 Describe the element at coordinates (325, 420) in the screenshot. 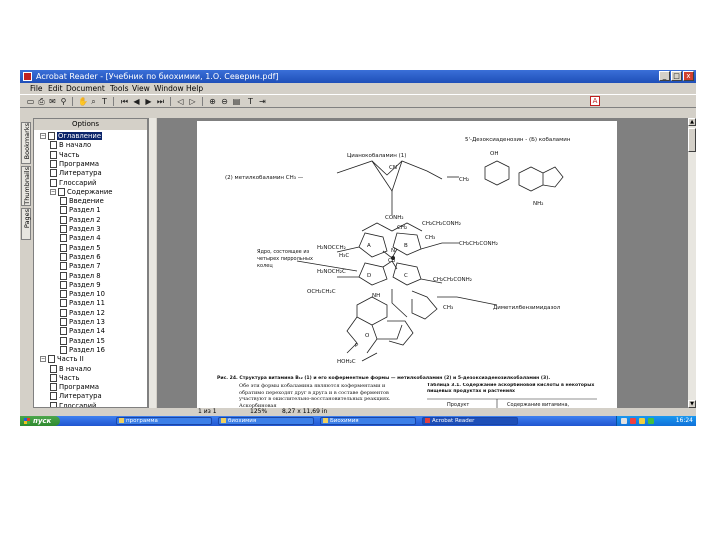

I see `document-icon` at that location.